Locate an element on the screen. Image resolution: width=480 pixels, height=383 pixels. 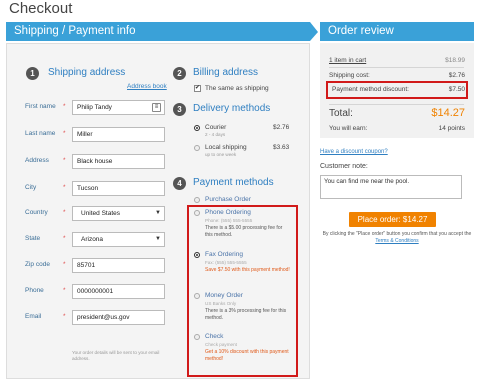
address-book-link: Address book is located at coordinates (147, 86).